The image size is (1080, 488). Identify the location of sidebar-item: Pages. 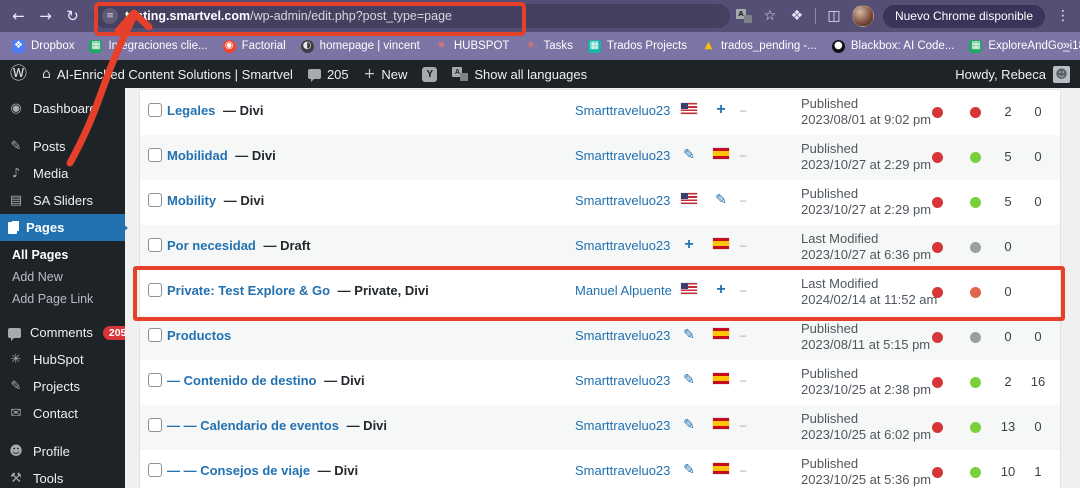
(62, 227).